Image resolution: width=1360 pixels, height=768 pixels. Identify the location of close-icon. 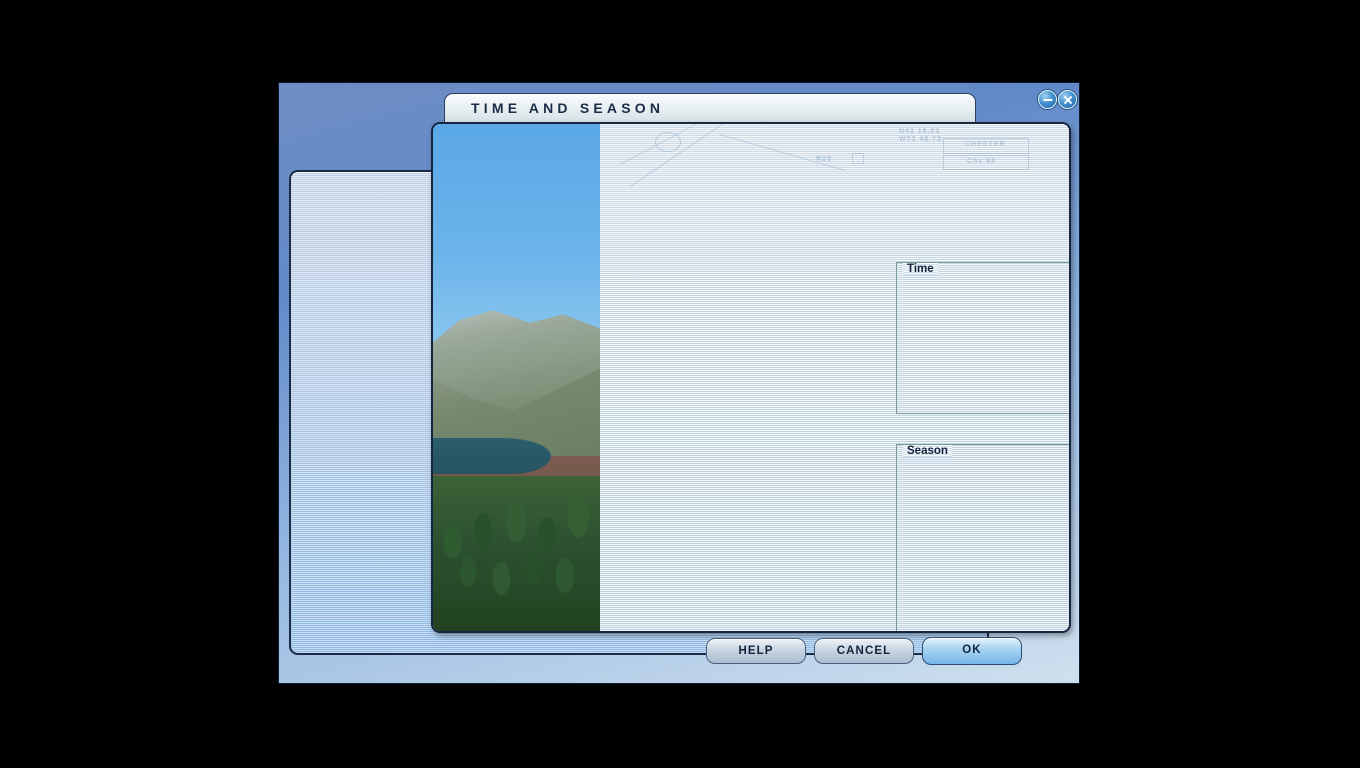
(1067, 99).